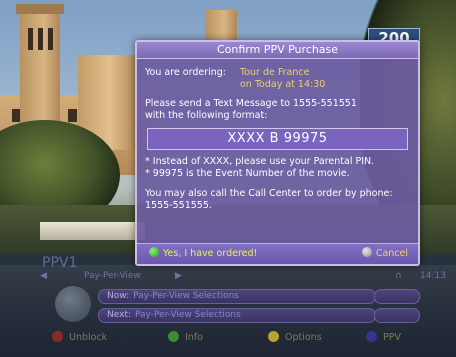  I want to click on color-key-bar: Unblock Info Options PPV, so click(228, 339).